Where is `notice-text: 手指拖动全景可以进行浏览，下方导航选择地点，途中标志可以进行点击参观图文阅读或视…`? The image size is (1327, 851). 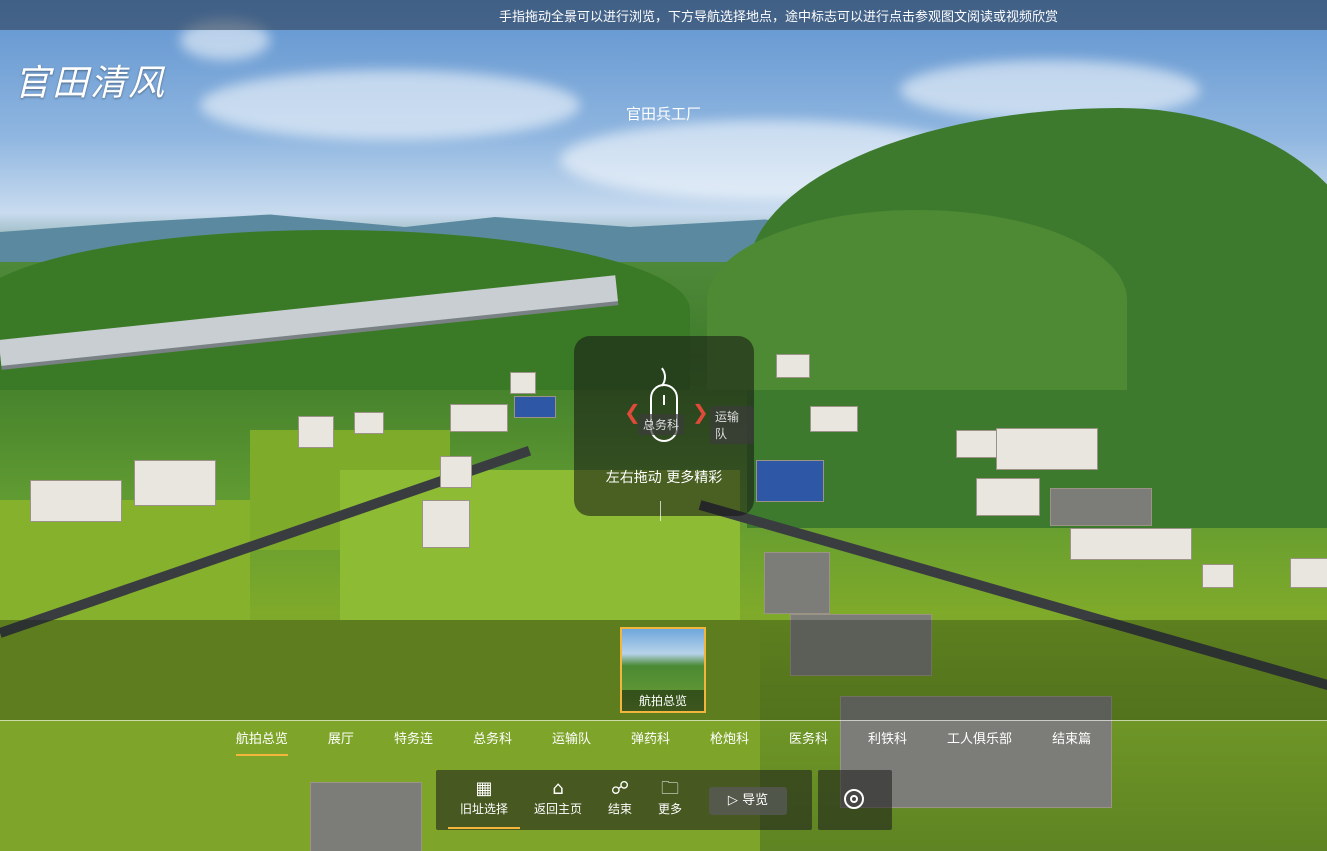 notice-text: 手指拖动全景可以进行浏览，下方导航选择地点，途中标志可以进行点击参观图文阅读或视… is located at coordinates (778, 17).